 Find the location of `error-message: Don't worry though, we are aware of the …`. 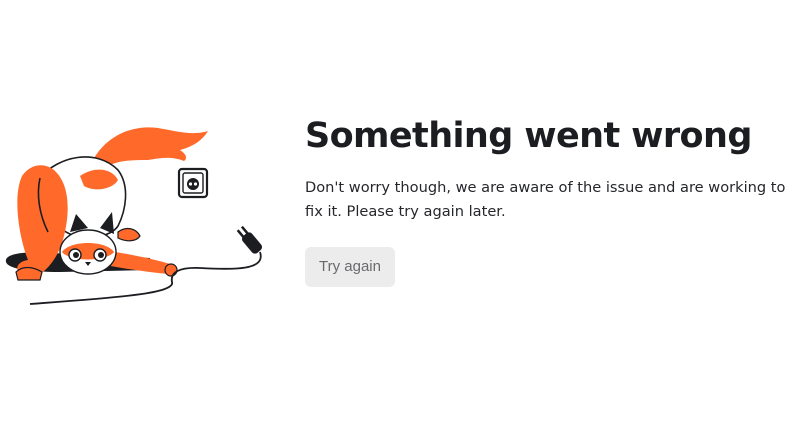

error-message: Don't worry though, we are aware of the … is located at coordinates (545, 199).